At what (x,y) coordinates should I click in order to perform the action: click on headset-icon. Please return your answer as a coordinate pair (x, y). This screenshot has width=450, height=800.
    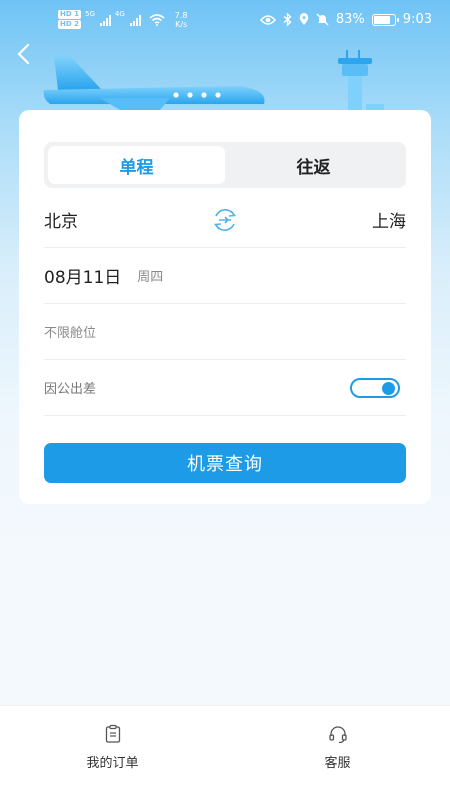
    Looking at the image, I should click on (337, 735).